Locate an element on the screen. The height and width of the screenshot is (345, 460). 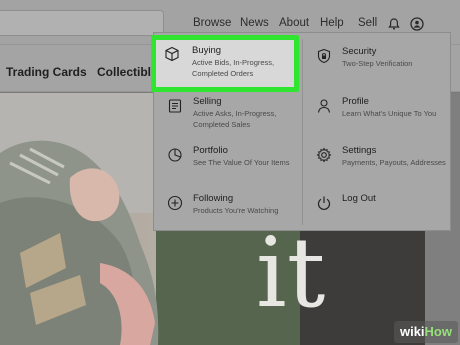
menu-item-title: Buying is located at coordinates (207, 50).